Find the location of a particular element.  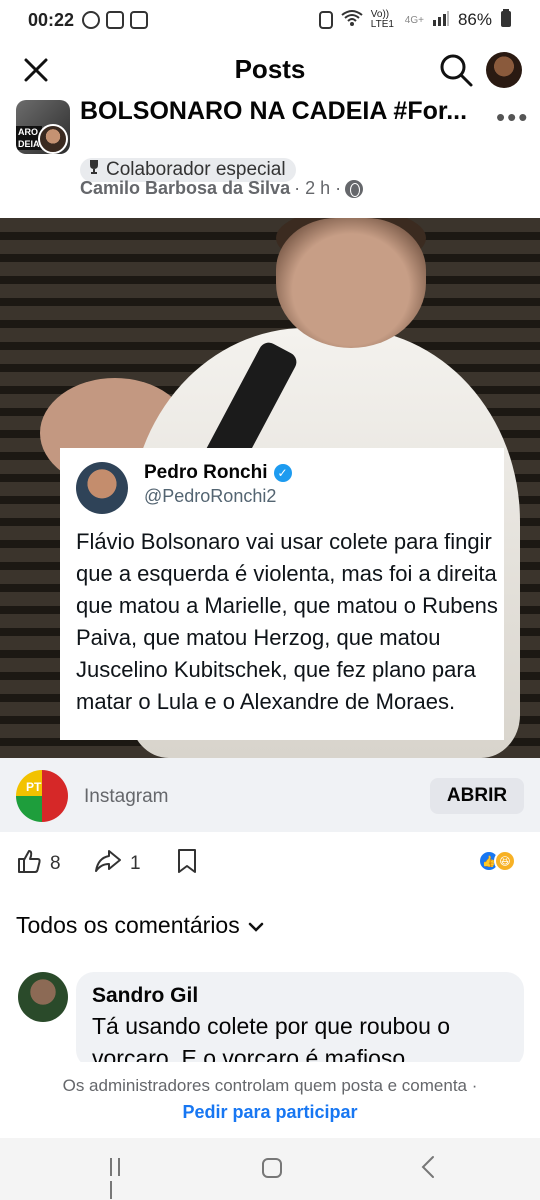

author-avatar is located at coordinates (53, 139).